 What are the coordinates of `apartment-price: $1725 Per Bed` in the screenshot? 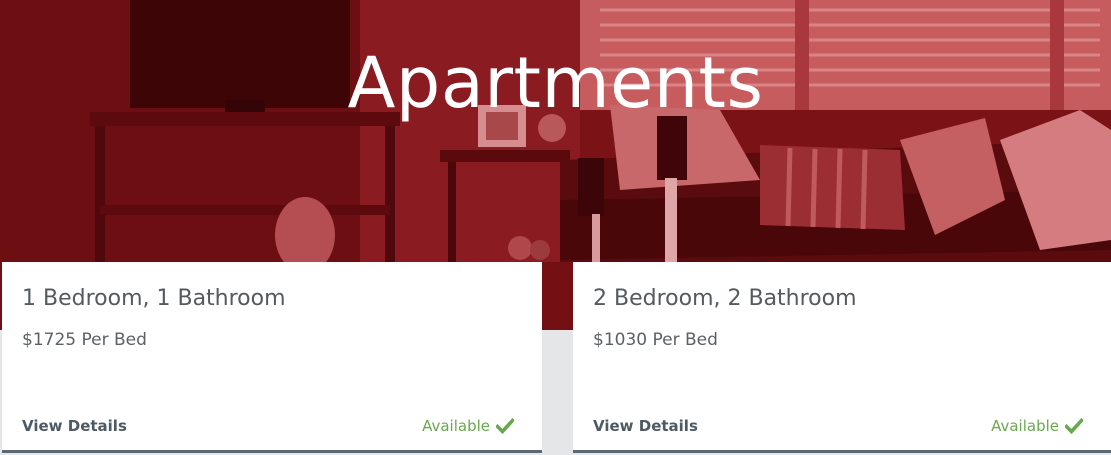 It's located at (84, 340).